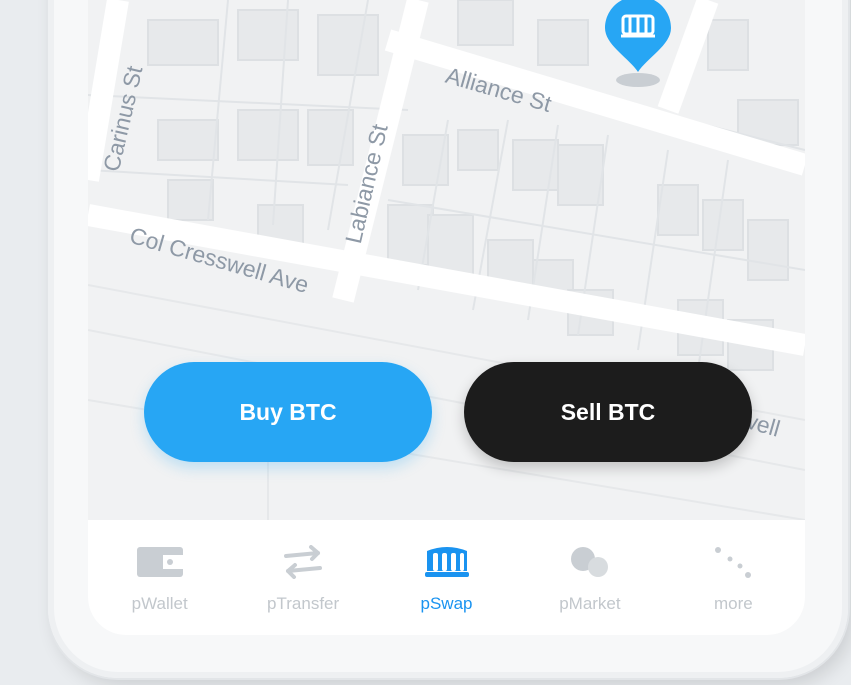 The height and width of the screenshot is (685, 851). What do you see at coordinates (733, 603) in the screenshot?
I see `tab-label-more: more` at bounding box center [733, 603].